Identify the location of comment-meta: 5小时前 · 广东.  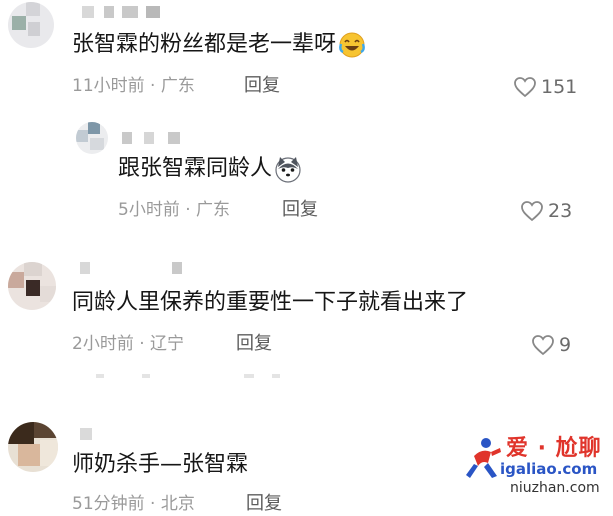
(174, 210).